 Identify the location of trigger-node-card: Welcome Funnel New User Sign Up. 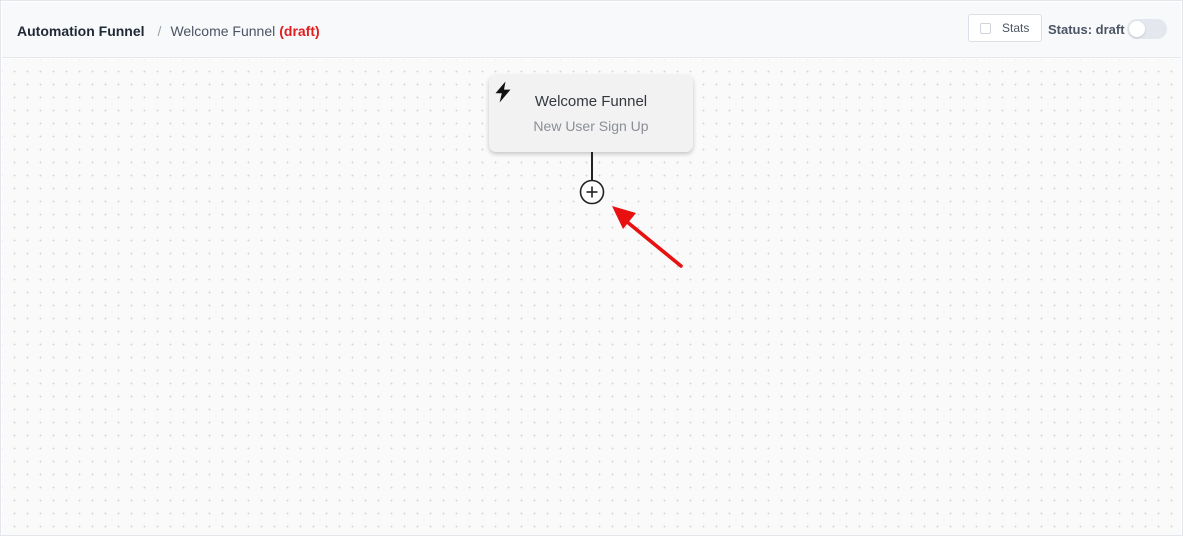
(591, 113).